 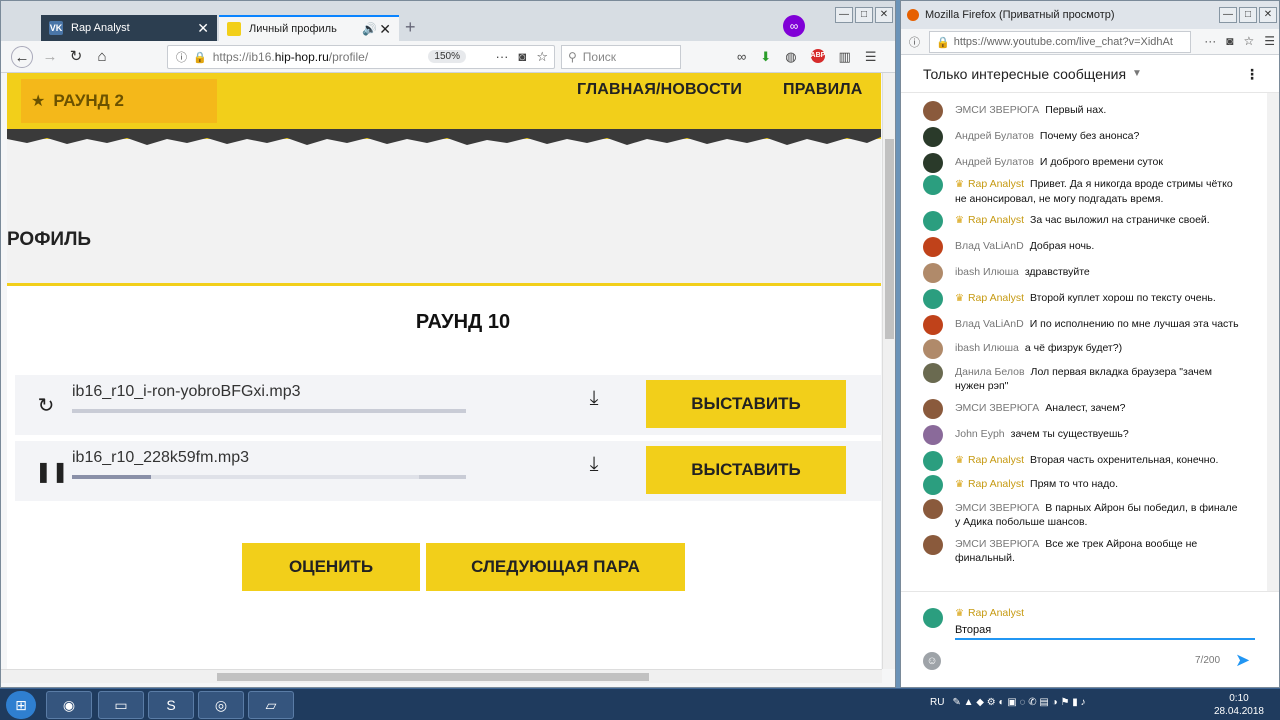 What do you see at coordinates (50, 57) in the screenshot?
I see `forward-button: →` at bounding box center [50, 57].